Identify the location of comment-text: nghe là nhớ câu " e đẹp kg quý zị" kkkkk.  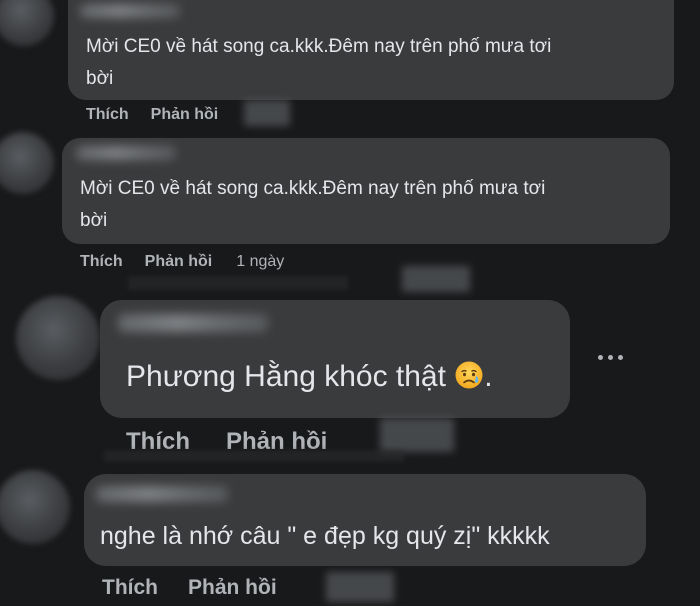
(325, 536).